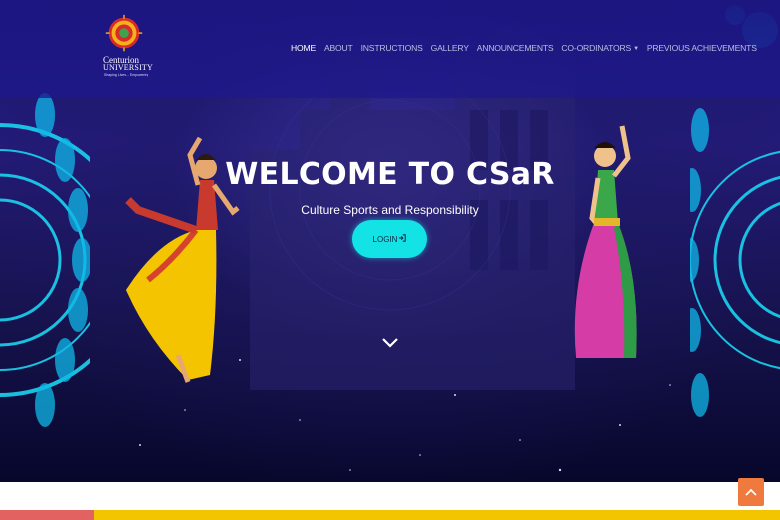 This screenshot has width=780, height=520. What do you see at coordinates (636, 49) in the screenshot?
I see `caret-down-icon: ▼` at bounding box center [636, 49].